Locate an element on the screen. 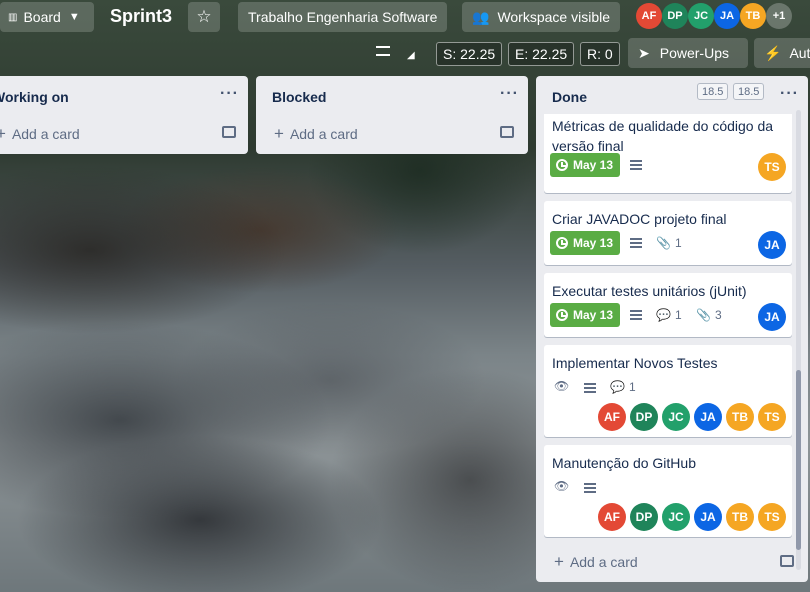 Image resolution: width=810 pixels, height=592 pixels. card-title: Manutenção do GitHub is located at coordinates (624, 463).